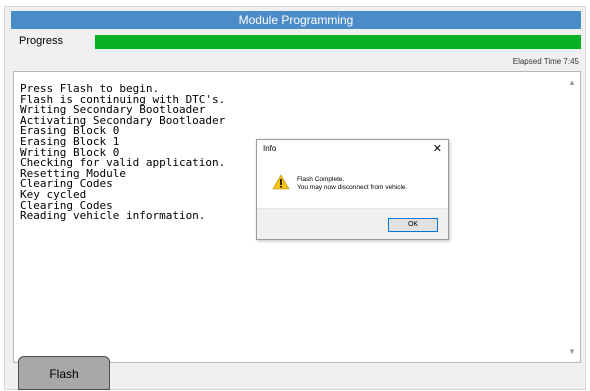  Describe the element at coordinates (572, 351) in the screenshot. I see `scroll-down-icon: ▼` at that location.